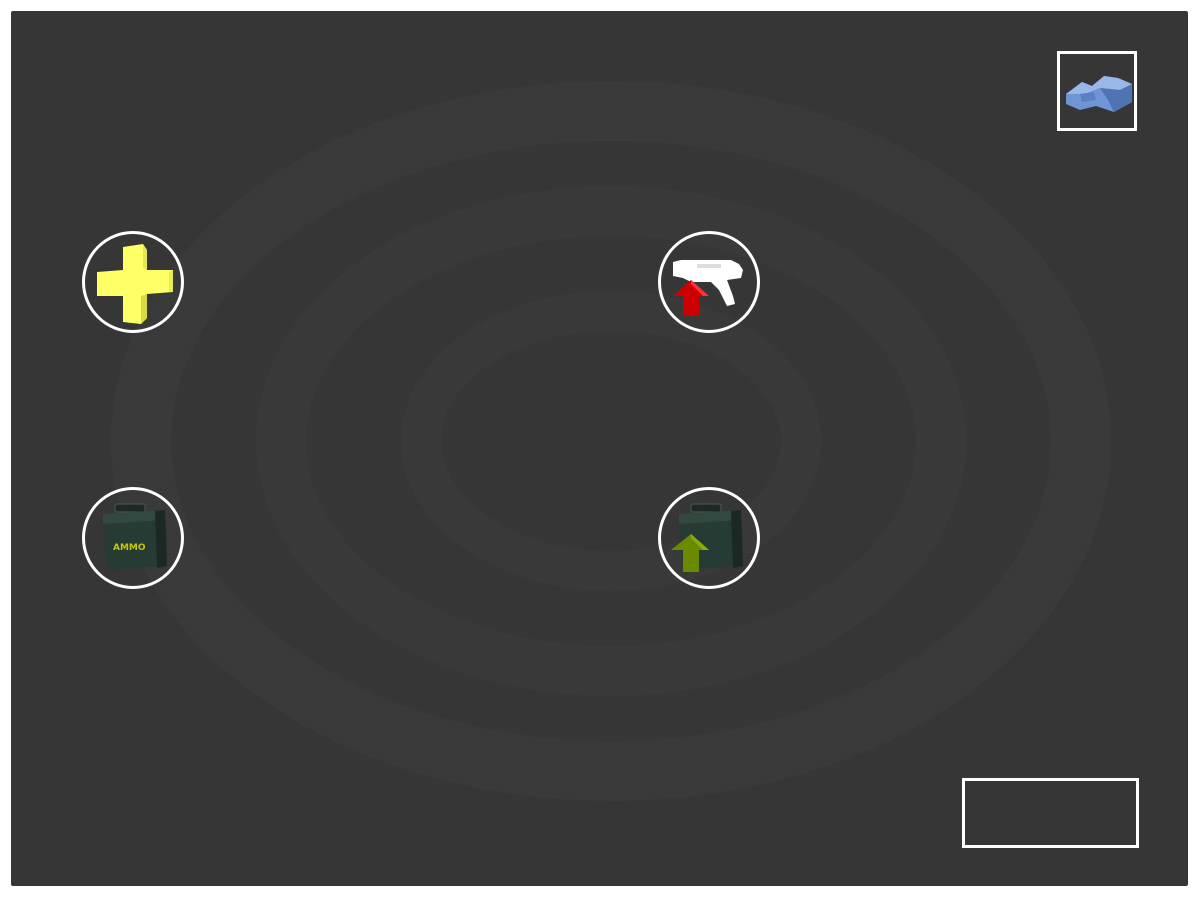 The image size is (1200, 900). Describe the element at coordinates (129, 548) in the screenshot. I see `ammo-box-label: AMMO` at that location.